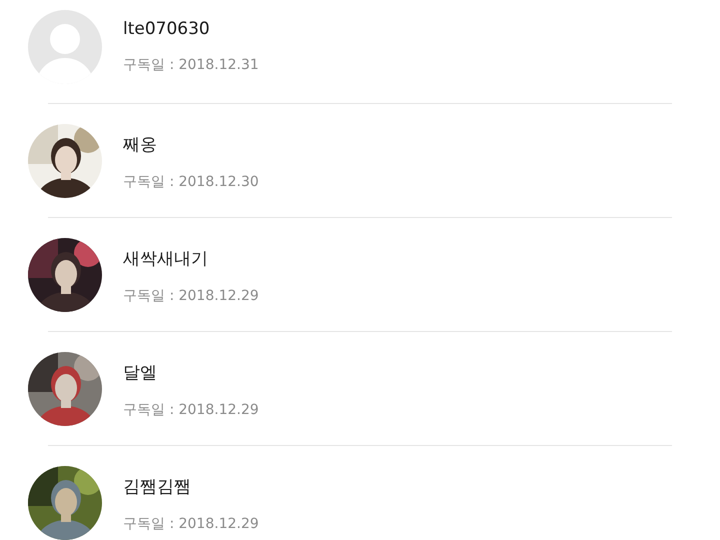 This screenshot has height=540, width=720. What do you see at coordinates (191, 65) in the screenshot?
I see `subscribe-date: 구독일 : 2018.12.31` at bounding box center [191, 65].